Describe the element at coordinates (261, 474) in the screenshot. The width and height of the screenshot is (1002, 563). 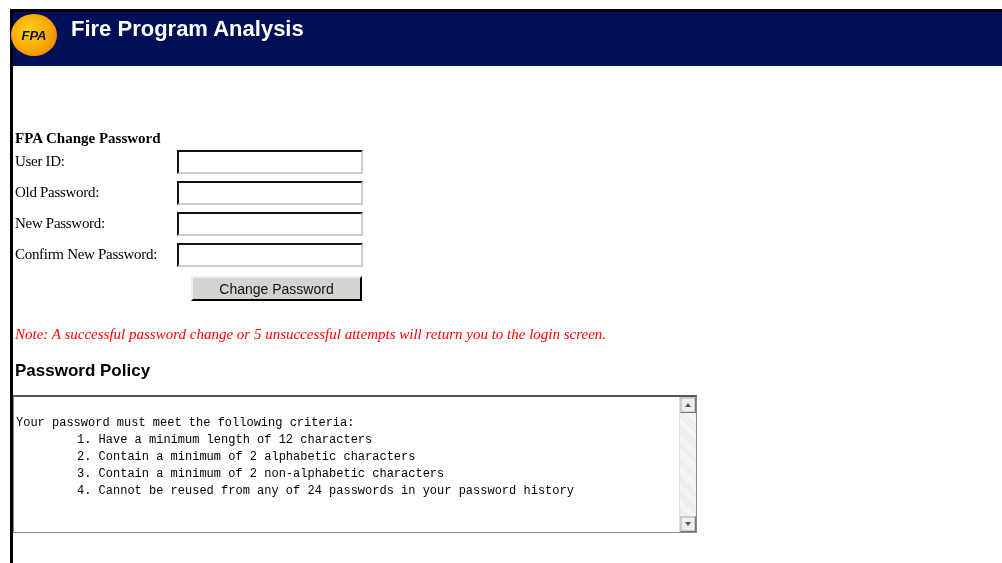
I see `policy-item: 3. Contain a minimum of 2 non-alphabetic characters` at that location.